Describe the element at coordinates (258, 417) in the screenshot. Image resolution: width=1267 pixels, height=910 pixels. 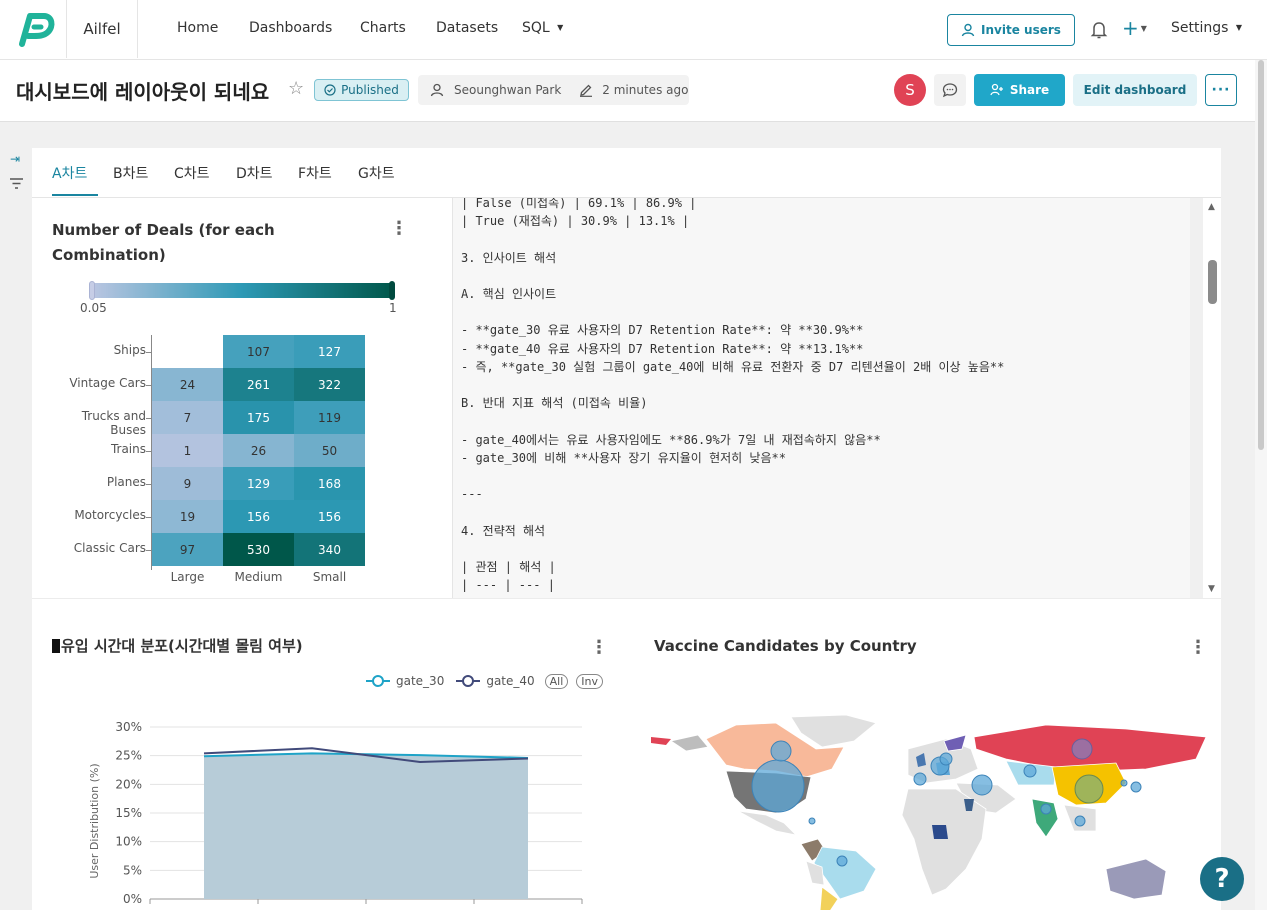
I see `heatmap-cell: 175` at that location.